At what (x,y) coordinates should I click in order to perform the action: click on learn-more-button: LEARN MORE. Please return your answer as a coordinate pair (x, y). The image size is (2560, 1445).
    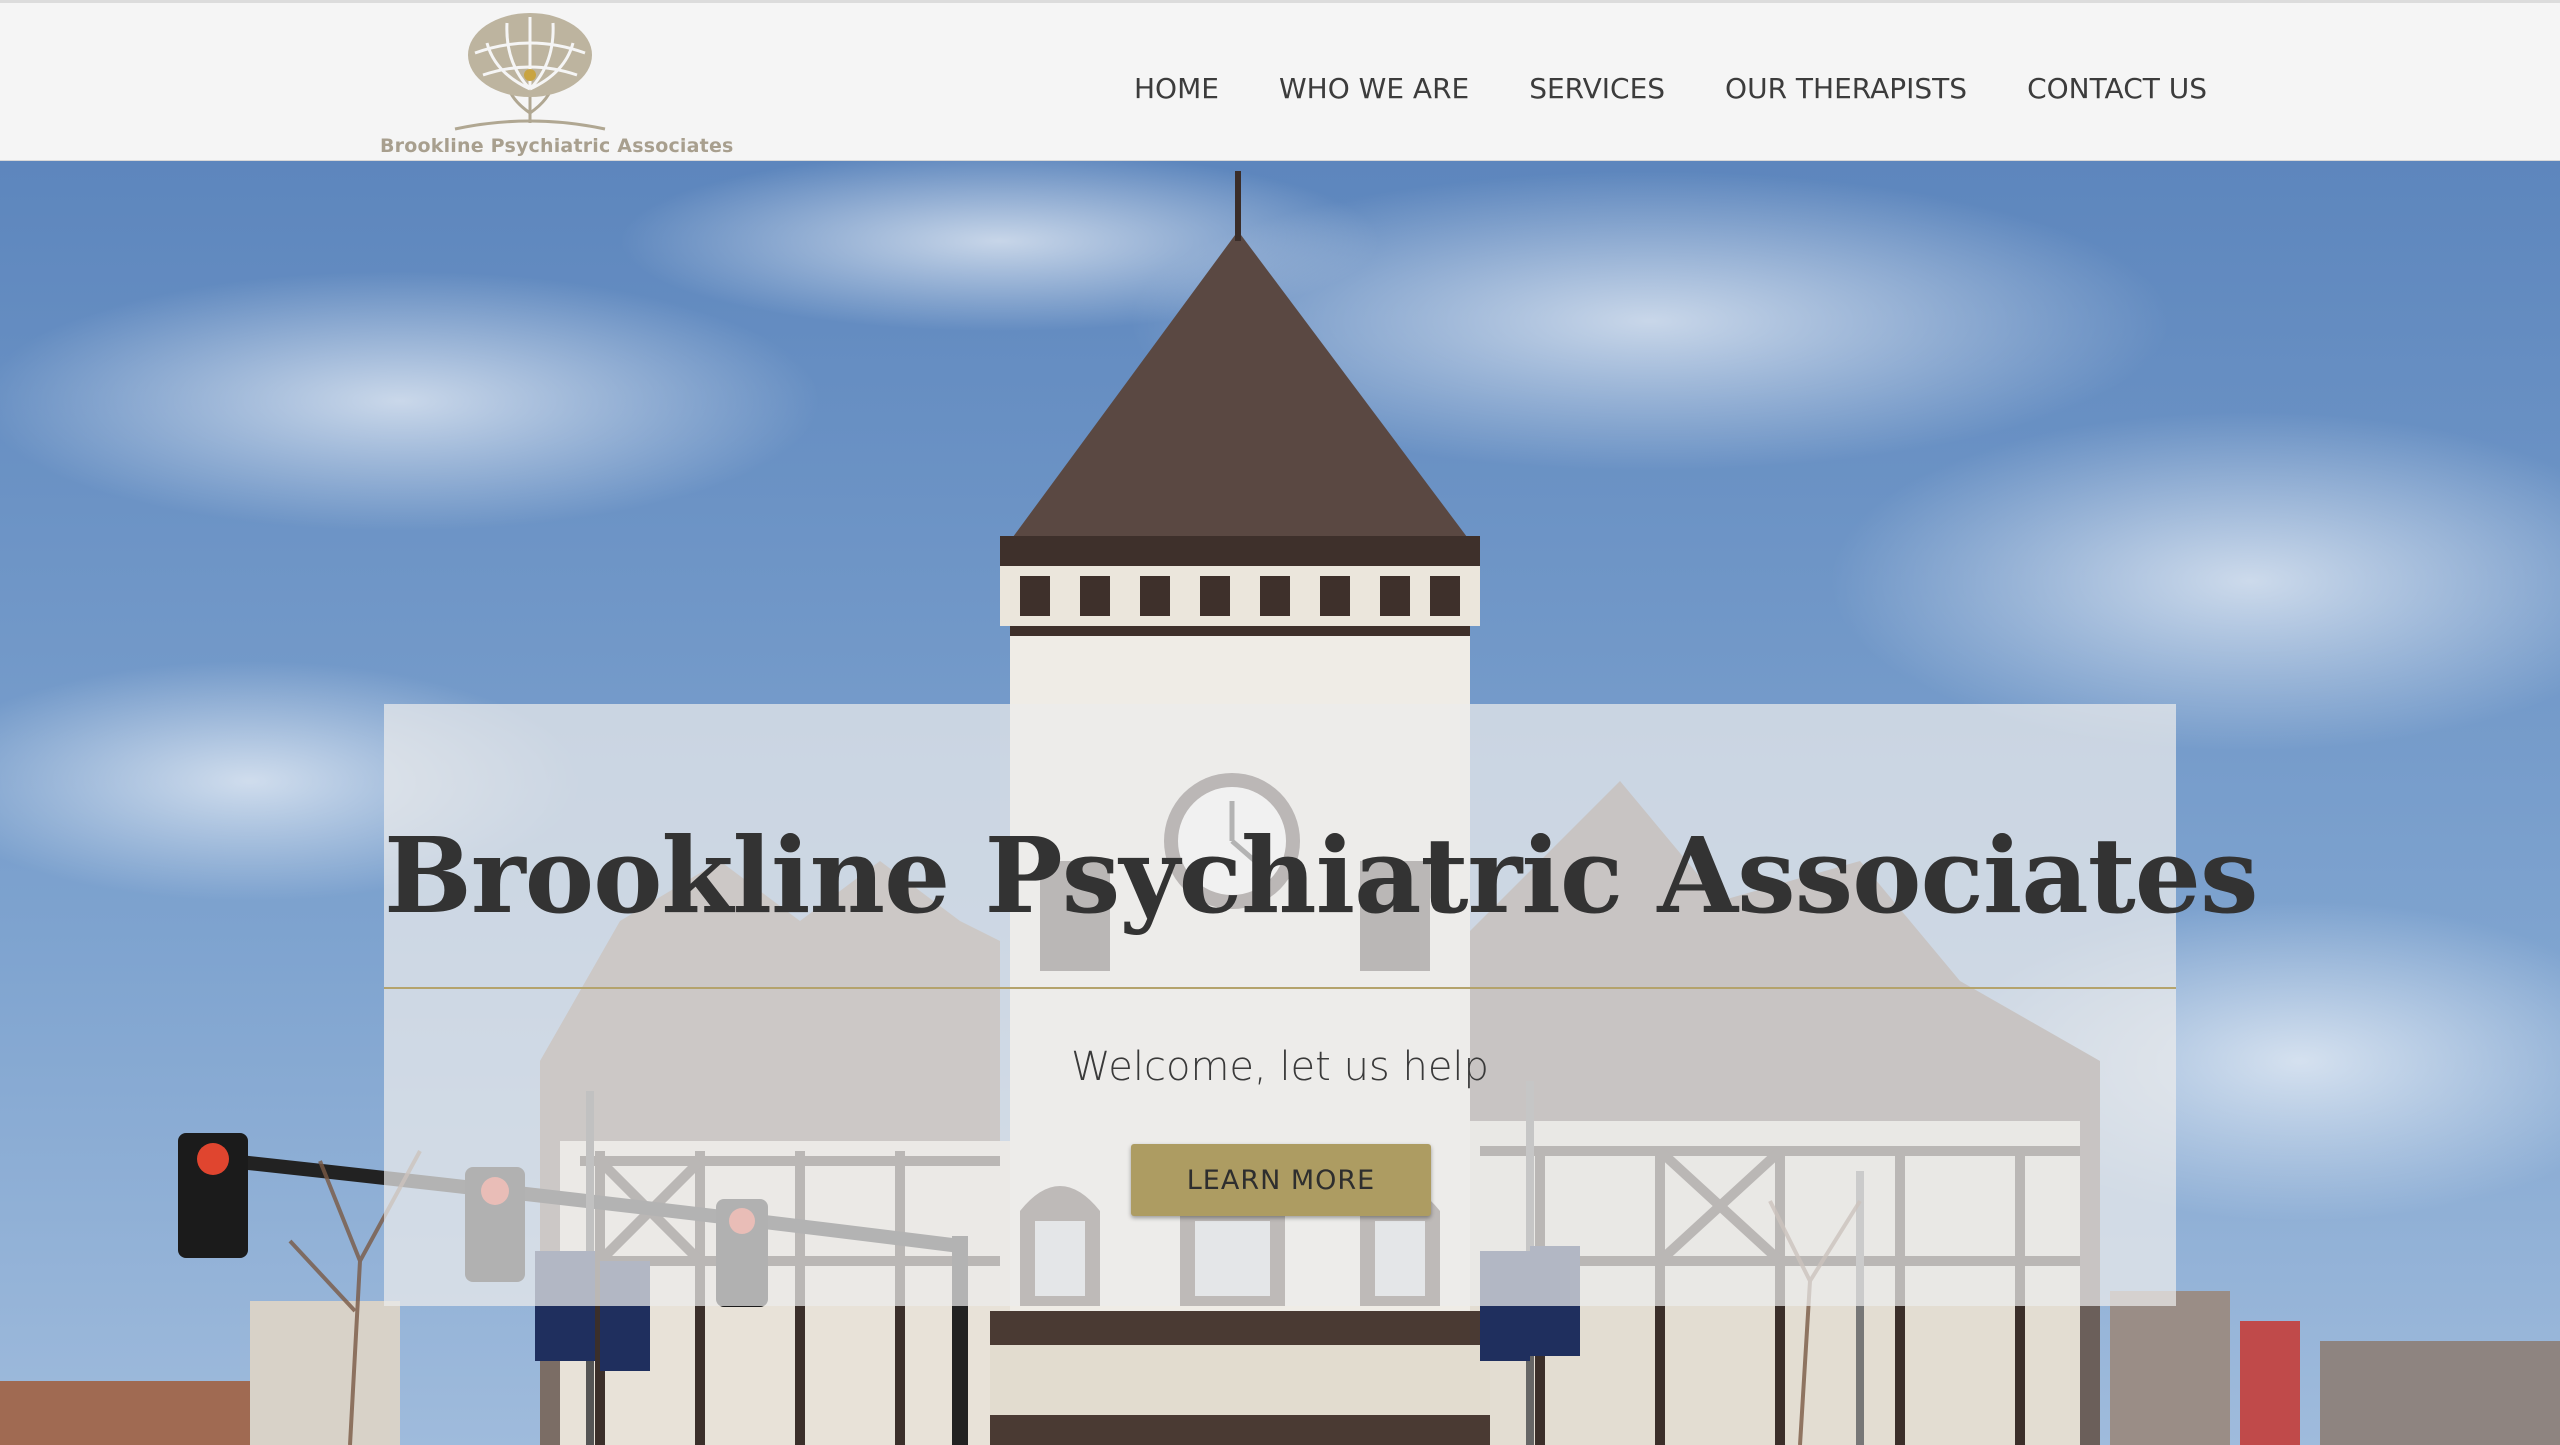
    Looking at the image, I should click on (1281, 1180).